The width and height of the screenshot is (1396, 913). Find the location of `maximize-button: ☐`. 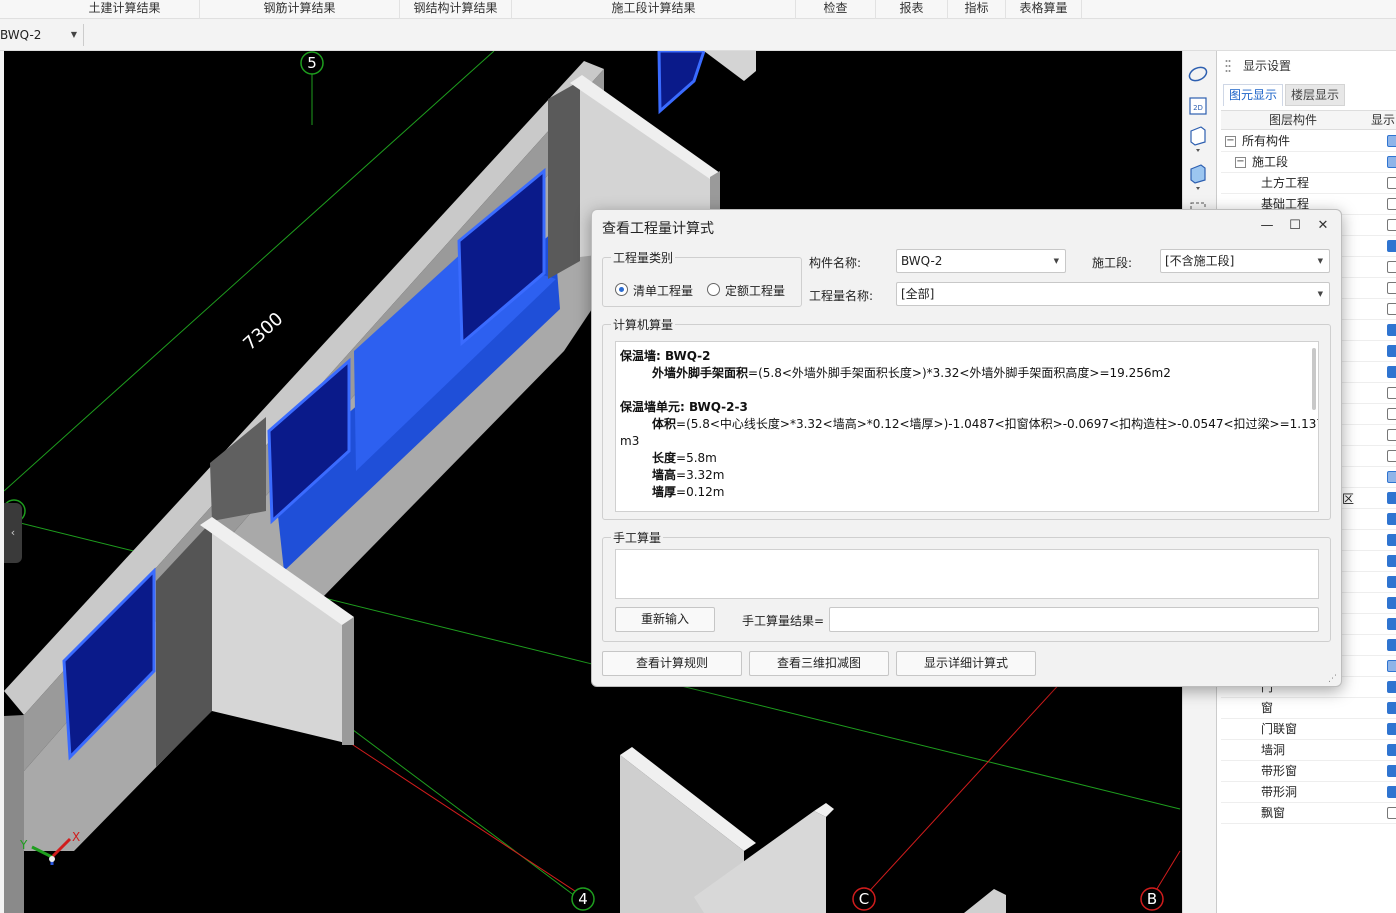

maximize-button: ☐ is located at coordinates (1295, 226).